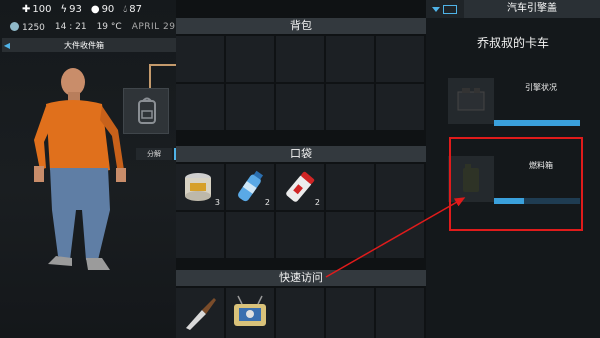 The width and height of the screenshot is (600, 338). What do you see at coordinates (88, 9) in the screenshot?
I see `vital-stats-bar: ✚ 100 ϟ 93 ● 90 💧︎ 87` at bounding box center [88, 9].